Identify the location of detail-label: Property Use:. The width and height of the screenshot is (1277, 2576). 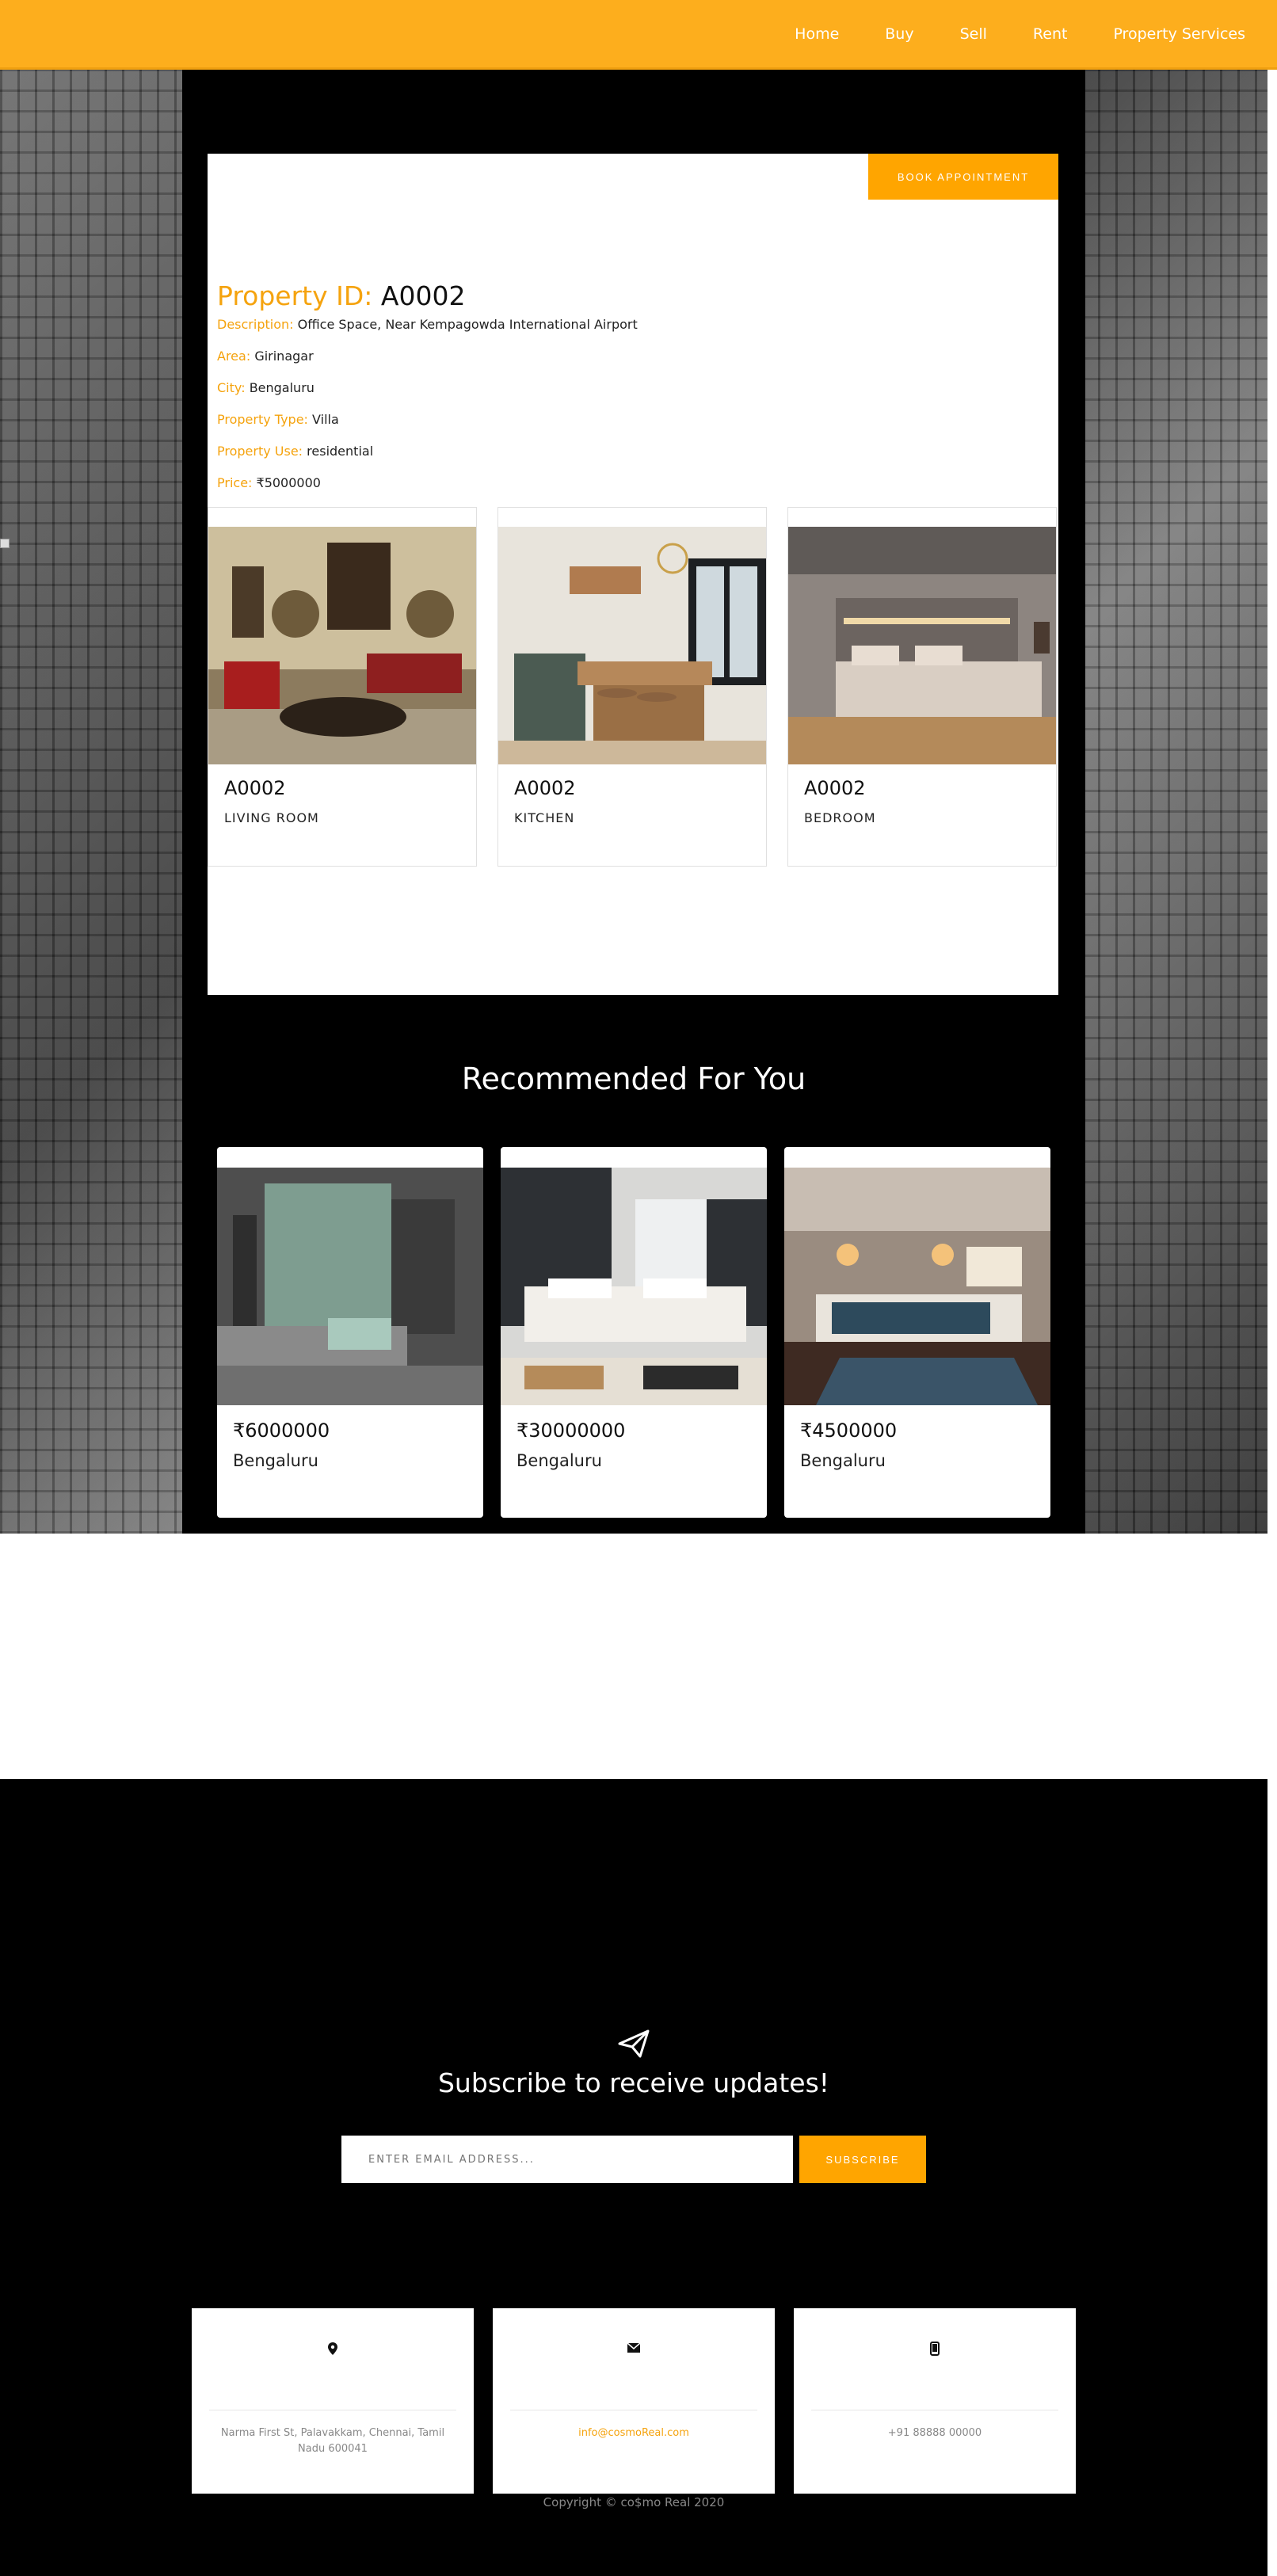
(260, 451).